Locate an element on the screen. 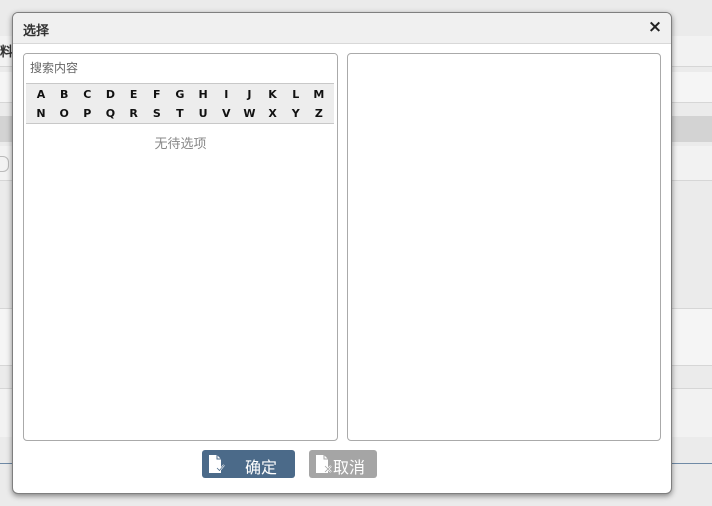  letter-filter-w: W is located at coordinates (249, 113).